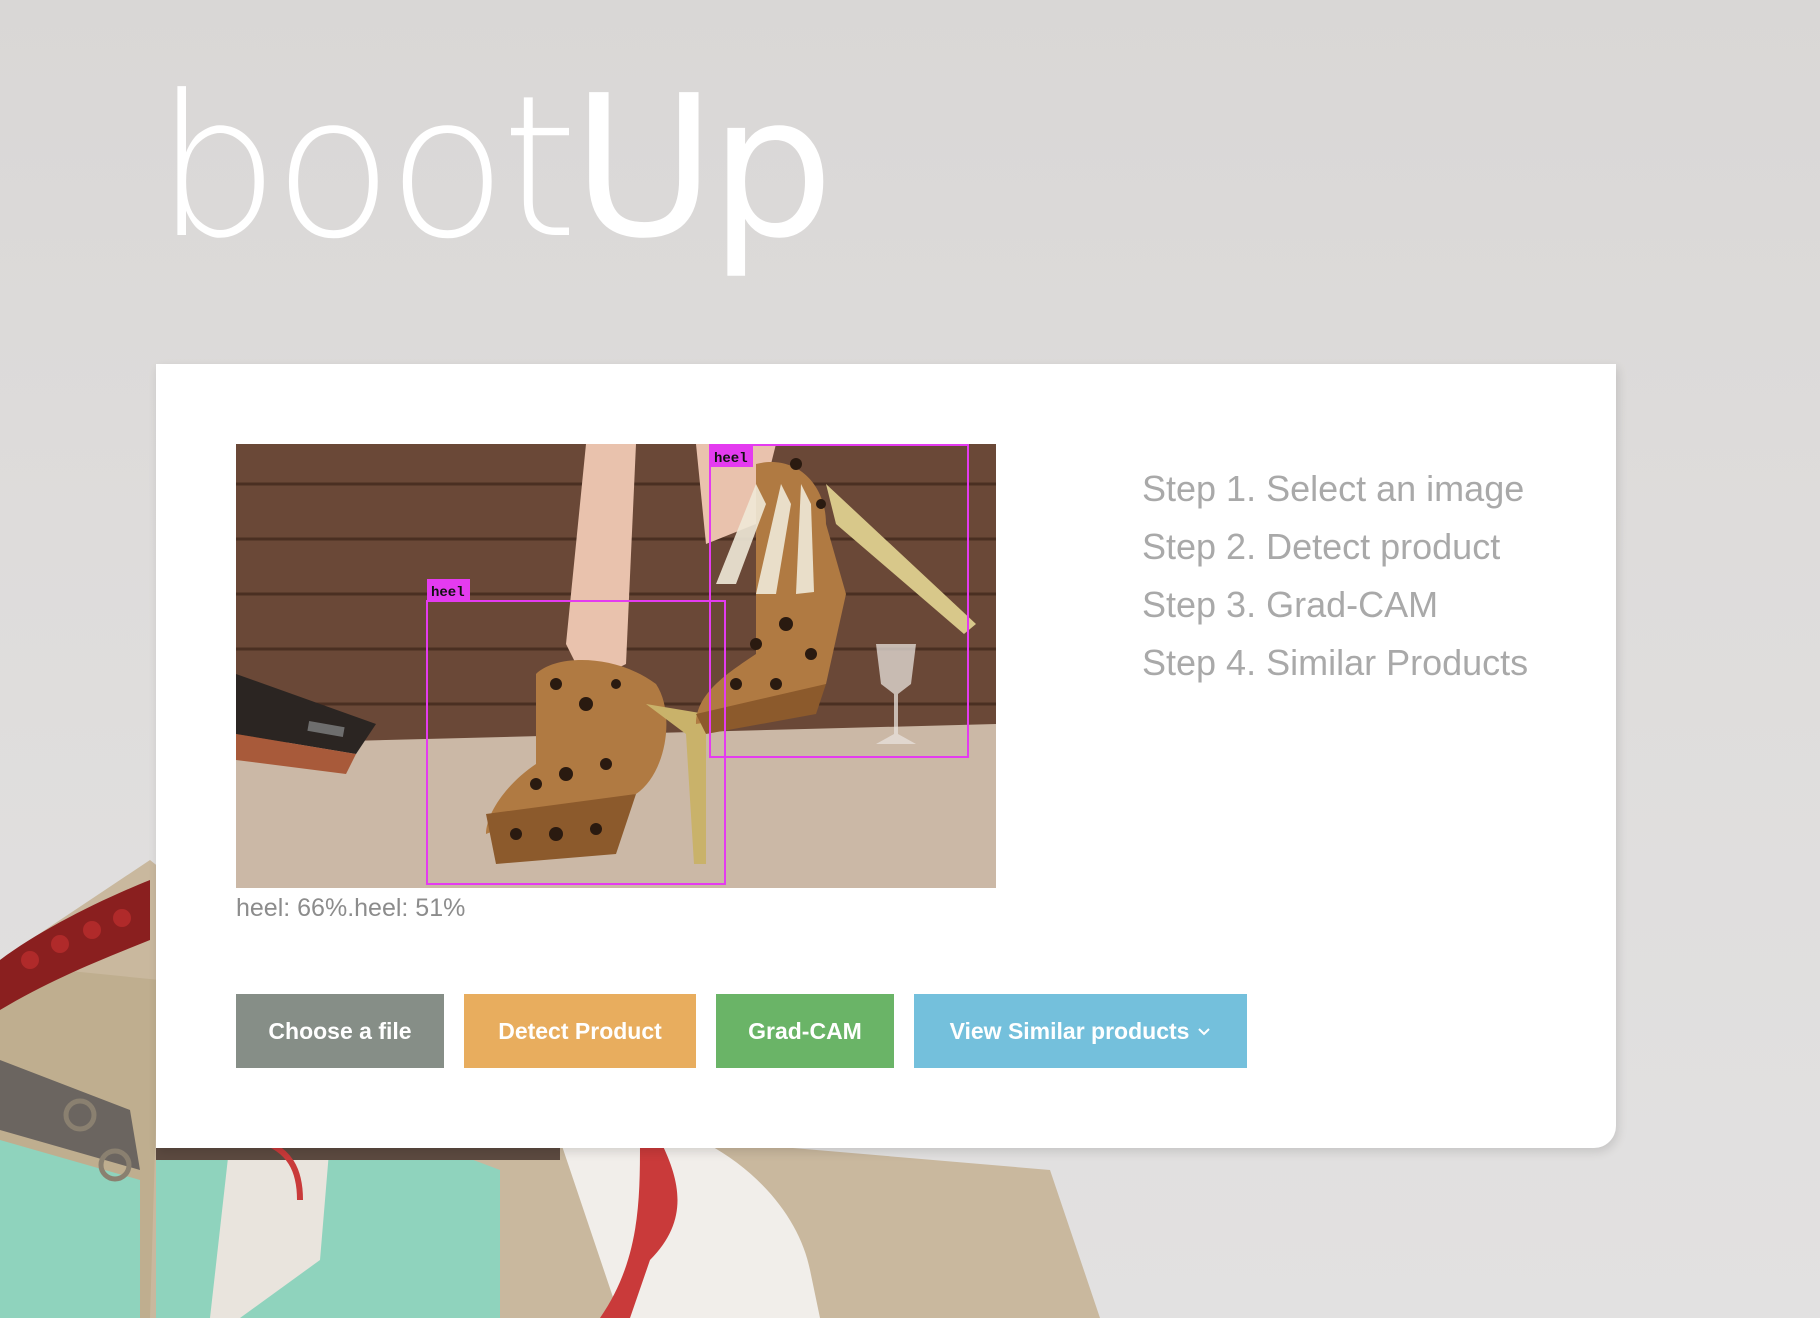 The height and width of the screenshot is (1318, 1820). I want to click on detect-product-label: Detect Product, so click(580, 1030).